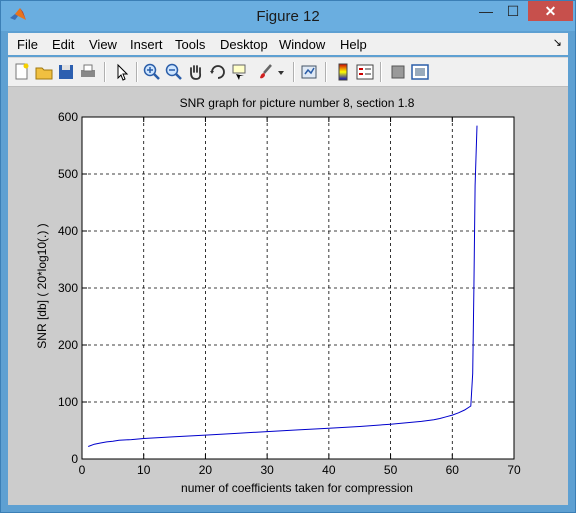 The width and height of the screenshot is (576, 513). I want to click on x-tick-label: 70, so click(514, 470).